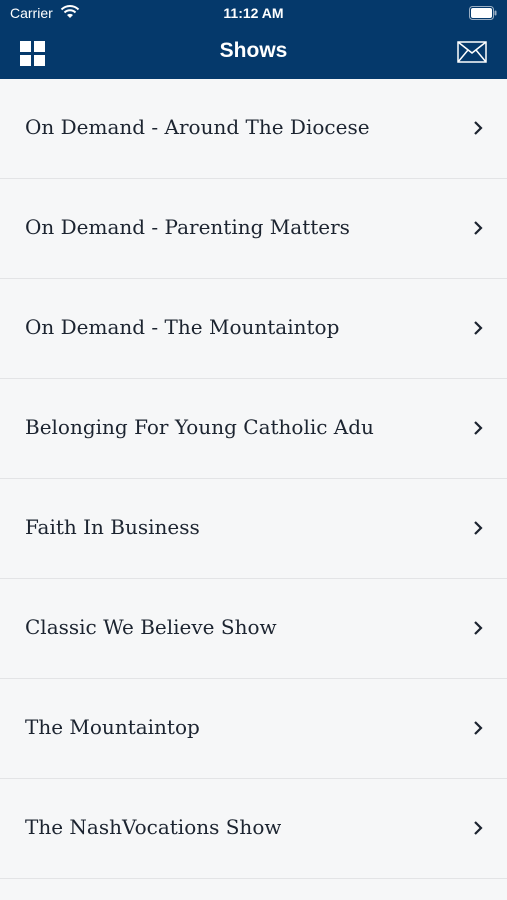  What do you see at coordinates (151, 627) in the screenshot?
I see `list-item-label: Classic We Believe Show` at bounding box center [151, 627].